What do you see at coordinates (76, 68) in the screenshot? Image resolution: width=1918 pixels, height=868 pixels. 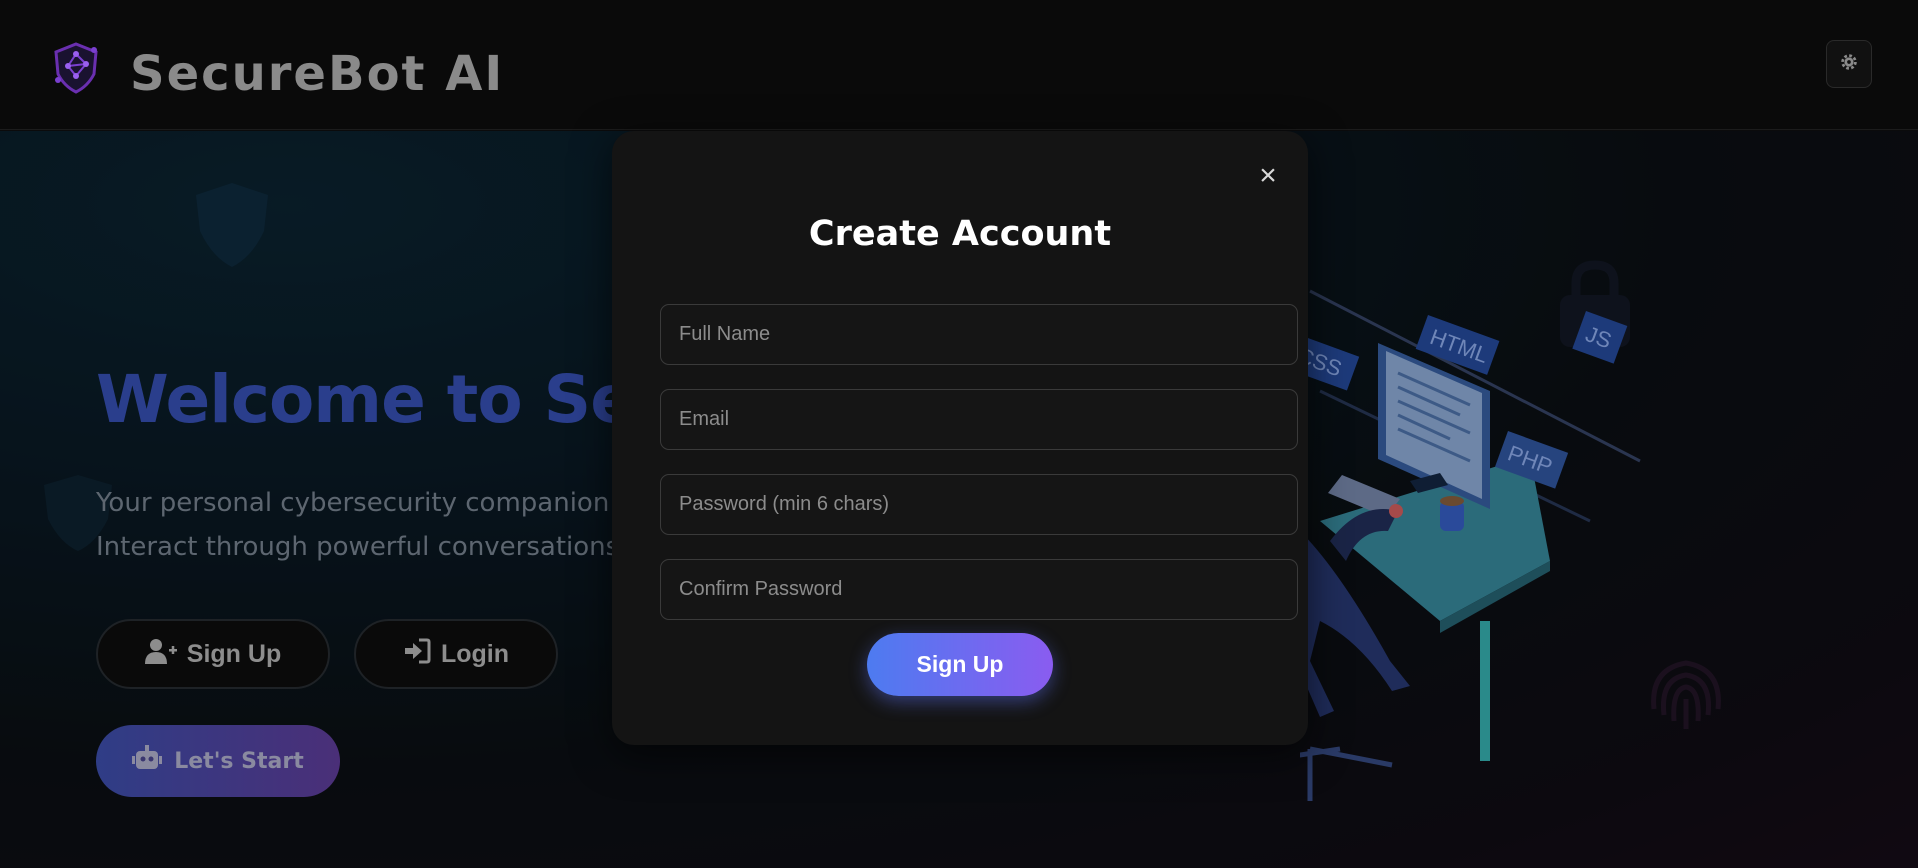 I see `shield-network-icon` at bounding box center [76, 68].